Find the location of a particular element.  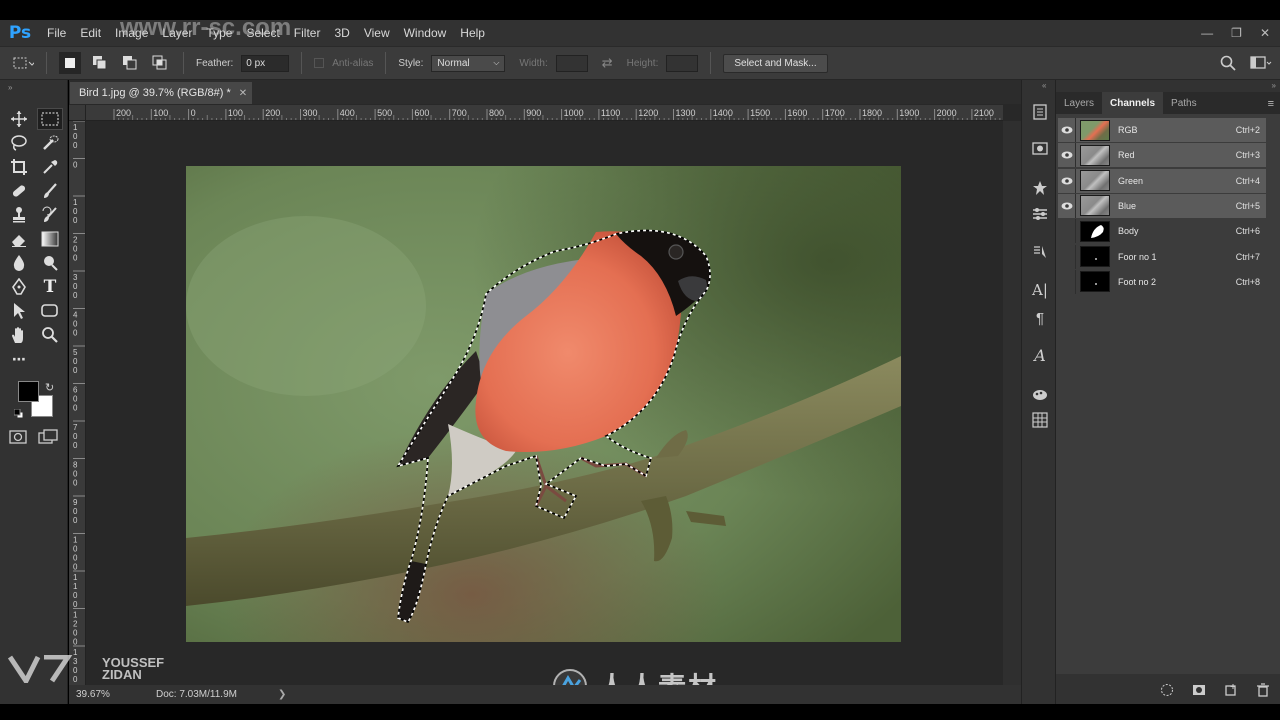

height-input is located at coordinates (682, 63).